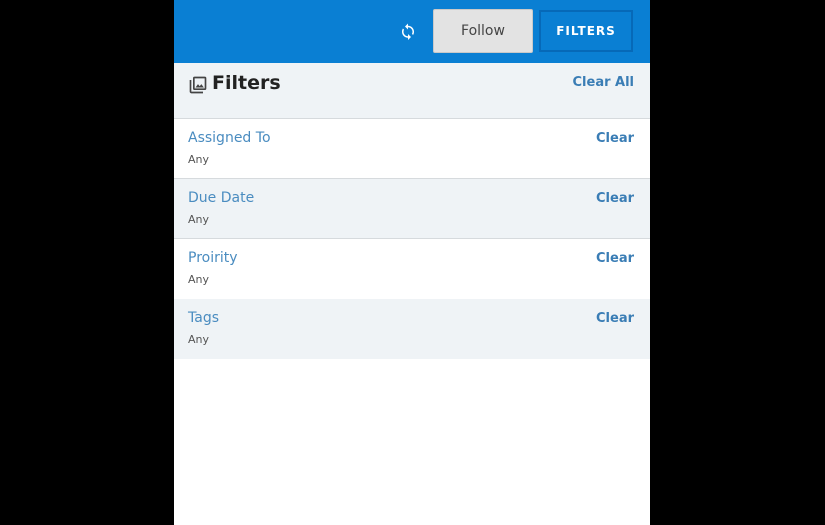 The width and height of the screenshot is (825, 525). I want to click on filter-item-priority: Proirity Any Clear, so click(412, 269).